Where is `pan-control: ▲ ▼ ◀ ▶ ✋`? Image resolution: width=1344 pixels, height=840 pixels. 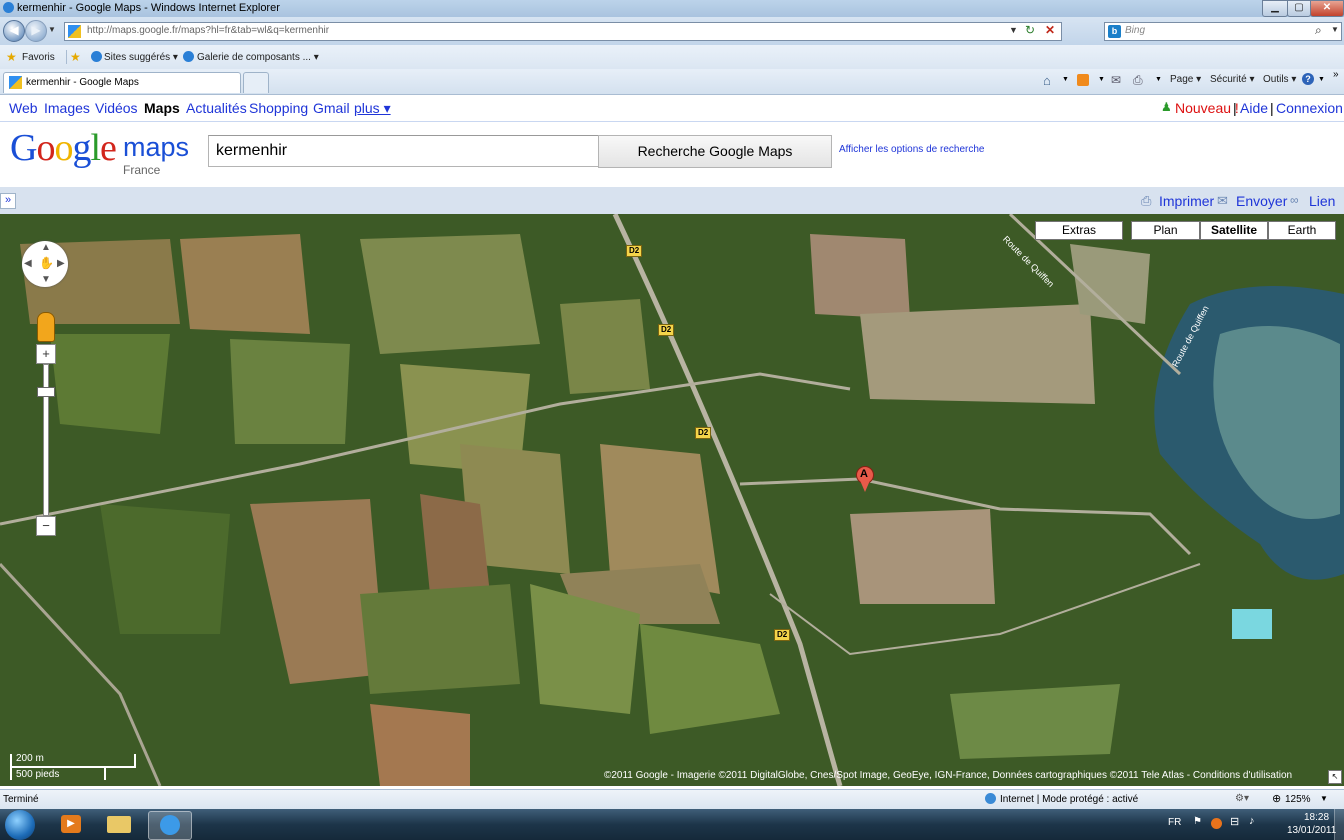
pan-control: ▲ ▼ ◀ ▶ ✋ is located at coordinates (45, 264).